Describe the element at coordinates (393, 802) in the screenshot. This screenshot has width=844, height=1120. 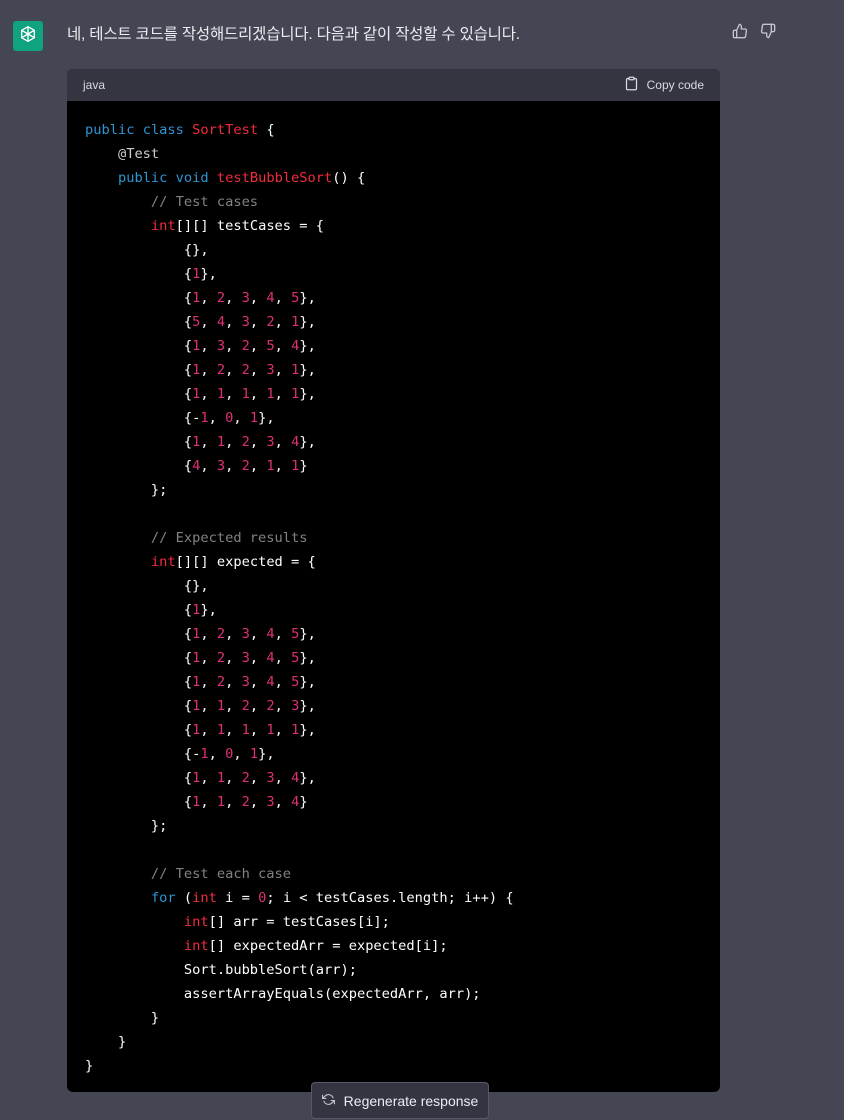
I see `code-line: {1, 1, 2, 3, 4}` at that location.